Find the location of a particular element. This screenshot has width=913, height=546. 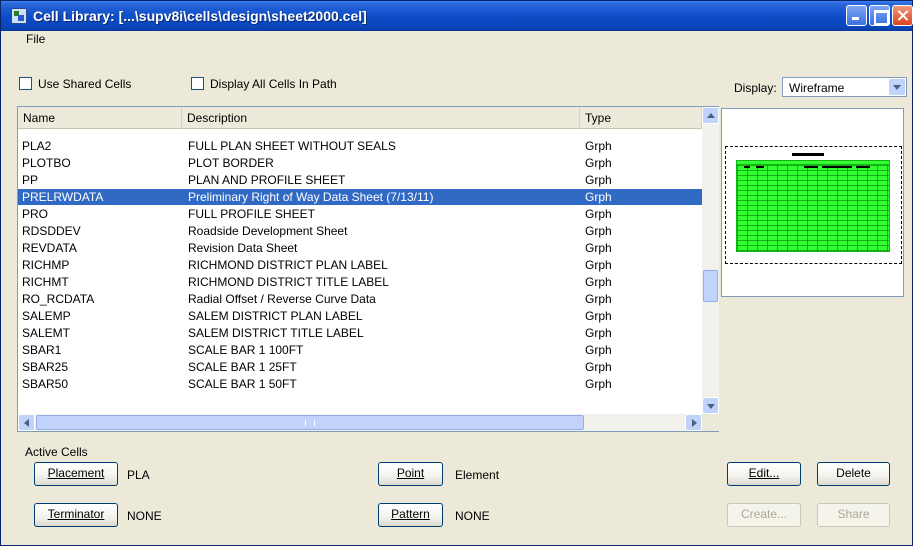

close-button is located at coordinates (902, 15).